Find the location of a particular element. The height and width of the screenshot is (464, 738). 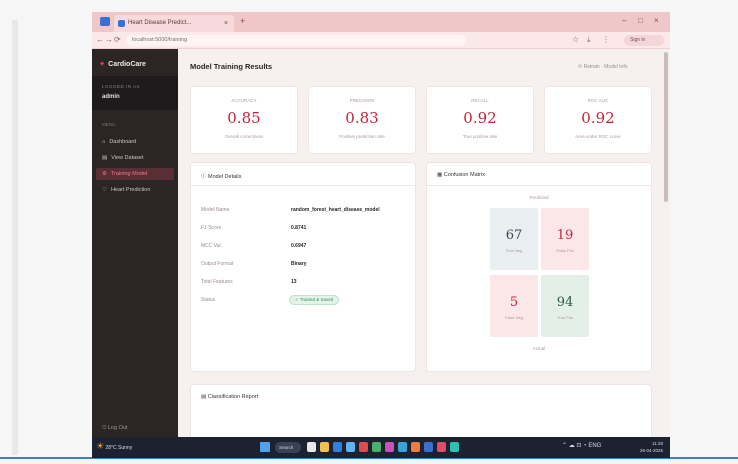

close-window-button: × is located at coordinates (656, 20).